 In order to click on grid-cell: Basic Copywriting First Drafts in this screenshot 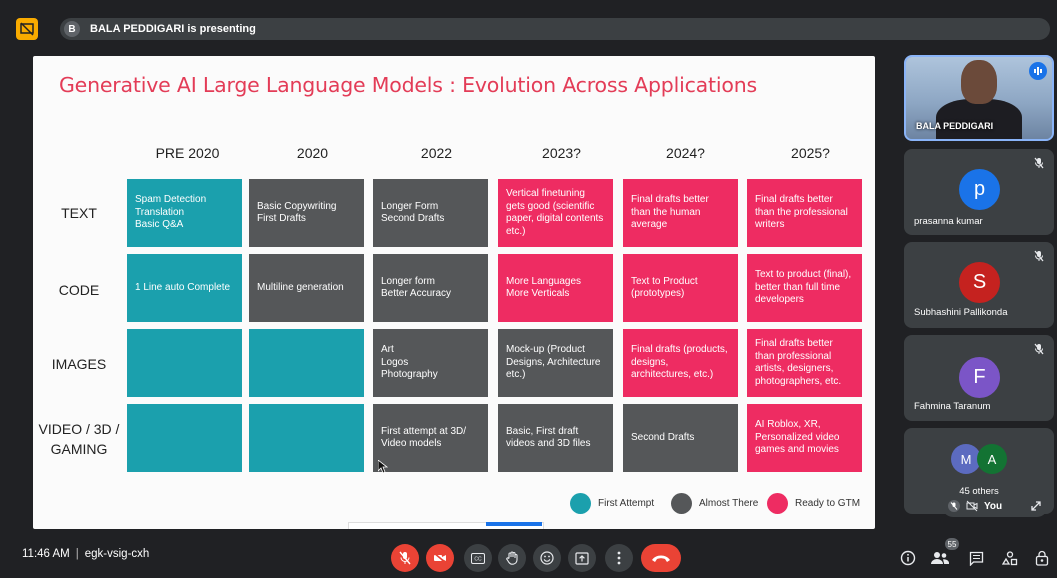, I will do `click(306, 213)`.